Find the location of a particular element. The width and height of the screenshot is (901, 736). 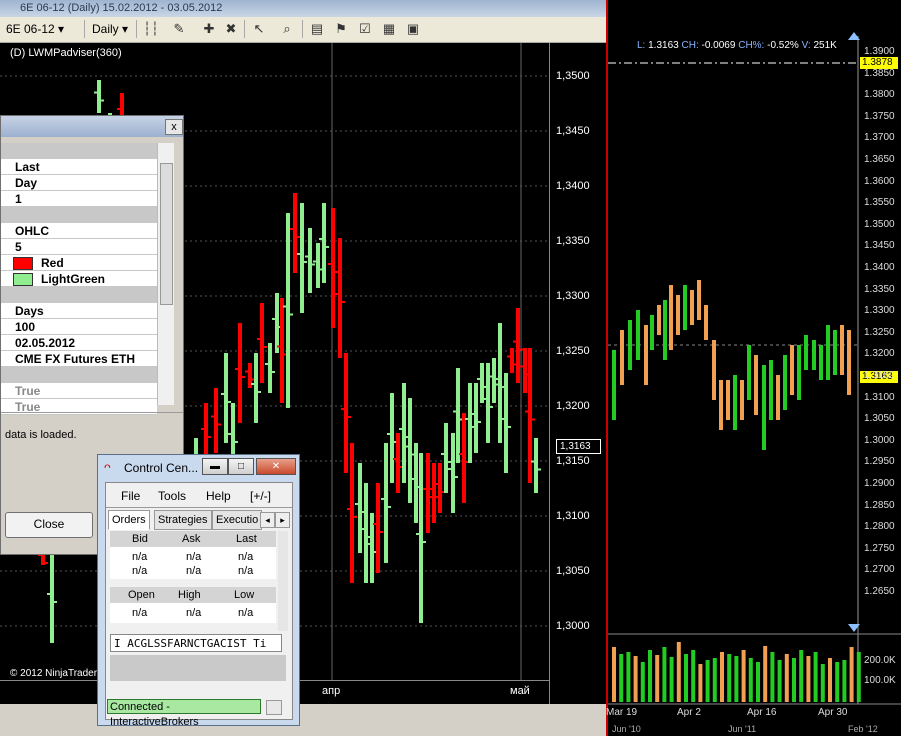

property-value: Red is located at coordinates (79, 263).